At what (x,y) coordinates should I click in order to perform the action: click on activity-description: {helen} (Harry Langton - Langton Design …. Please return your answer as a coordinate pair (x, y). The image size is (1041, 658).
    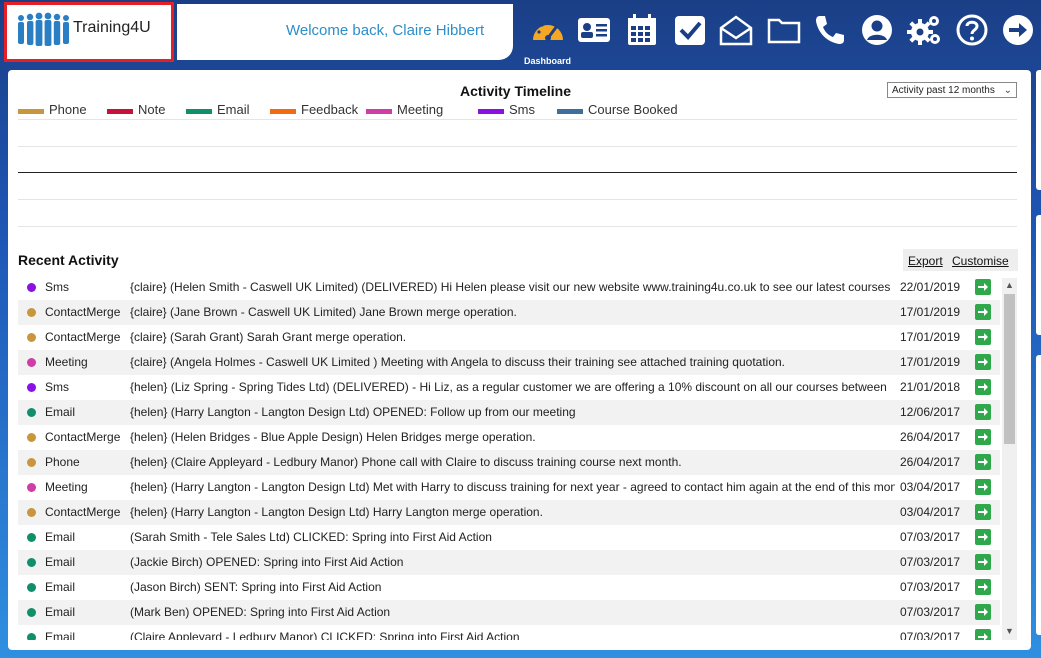
    Looking at the image, I should click on (336, 512).